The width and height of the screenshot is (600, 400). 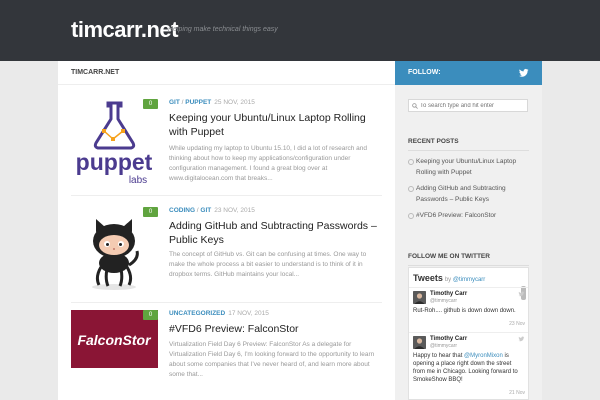 What do you see at coordinates (182, 210) in the screenshot?
I see `post-category: CODING` at bounding box center [182, 210].